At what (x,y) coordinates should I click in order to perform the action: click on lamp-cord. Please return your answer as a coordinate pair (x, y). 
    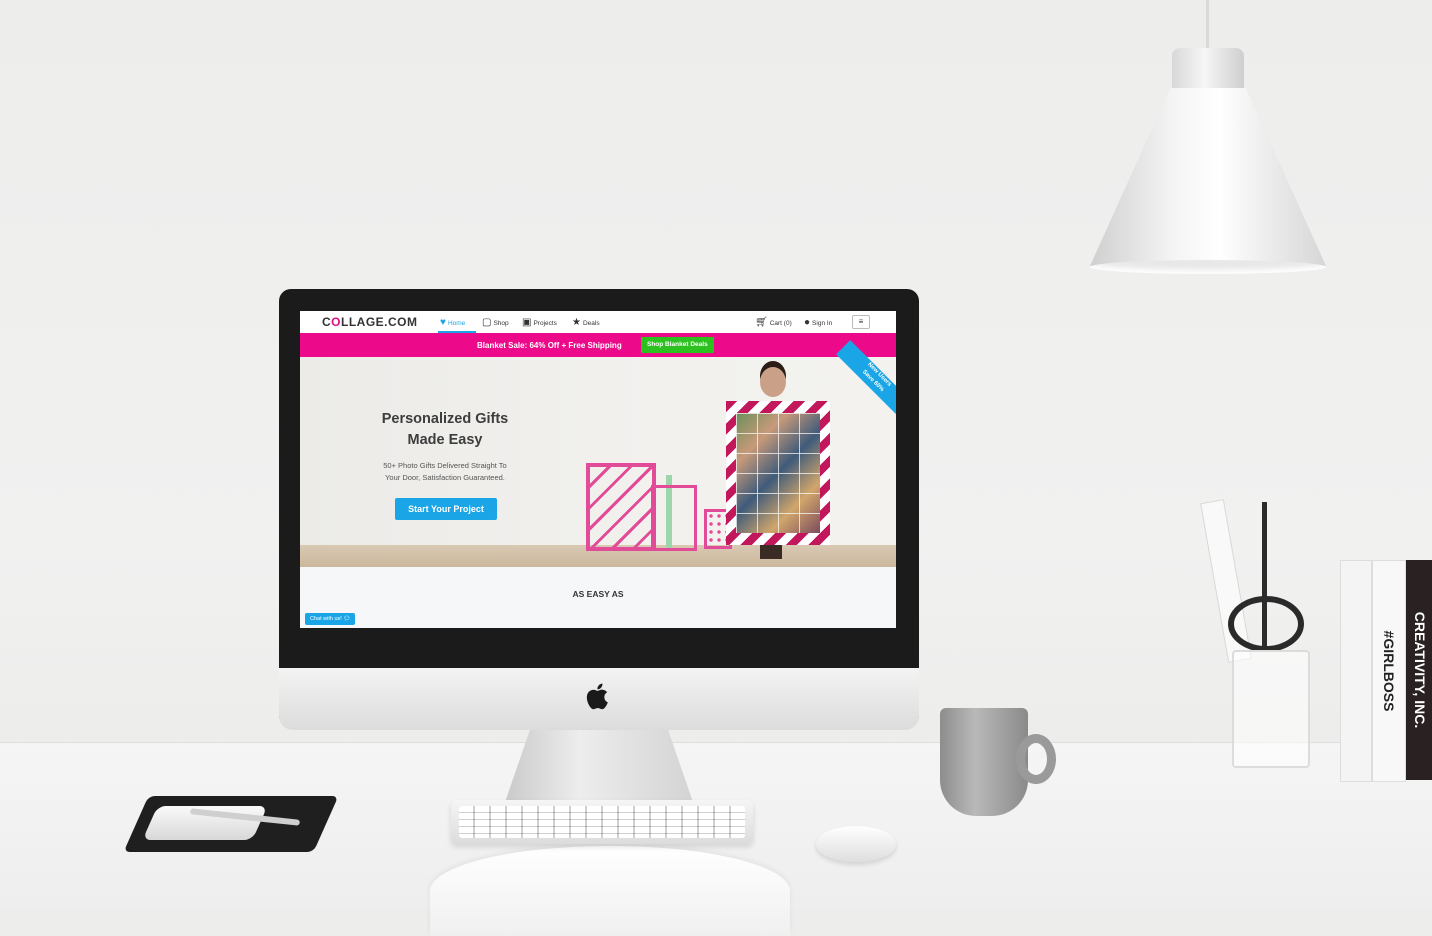
    Looking at the image, I should click on (1207, 26).